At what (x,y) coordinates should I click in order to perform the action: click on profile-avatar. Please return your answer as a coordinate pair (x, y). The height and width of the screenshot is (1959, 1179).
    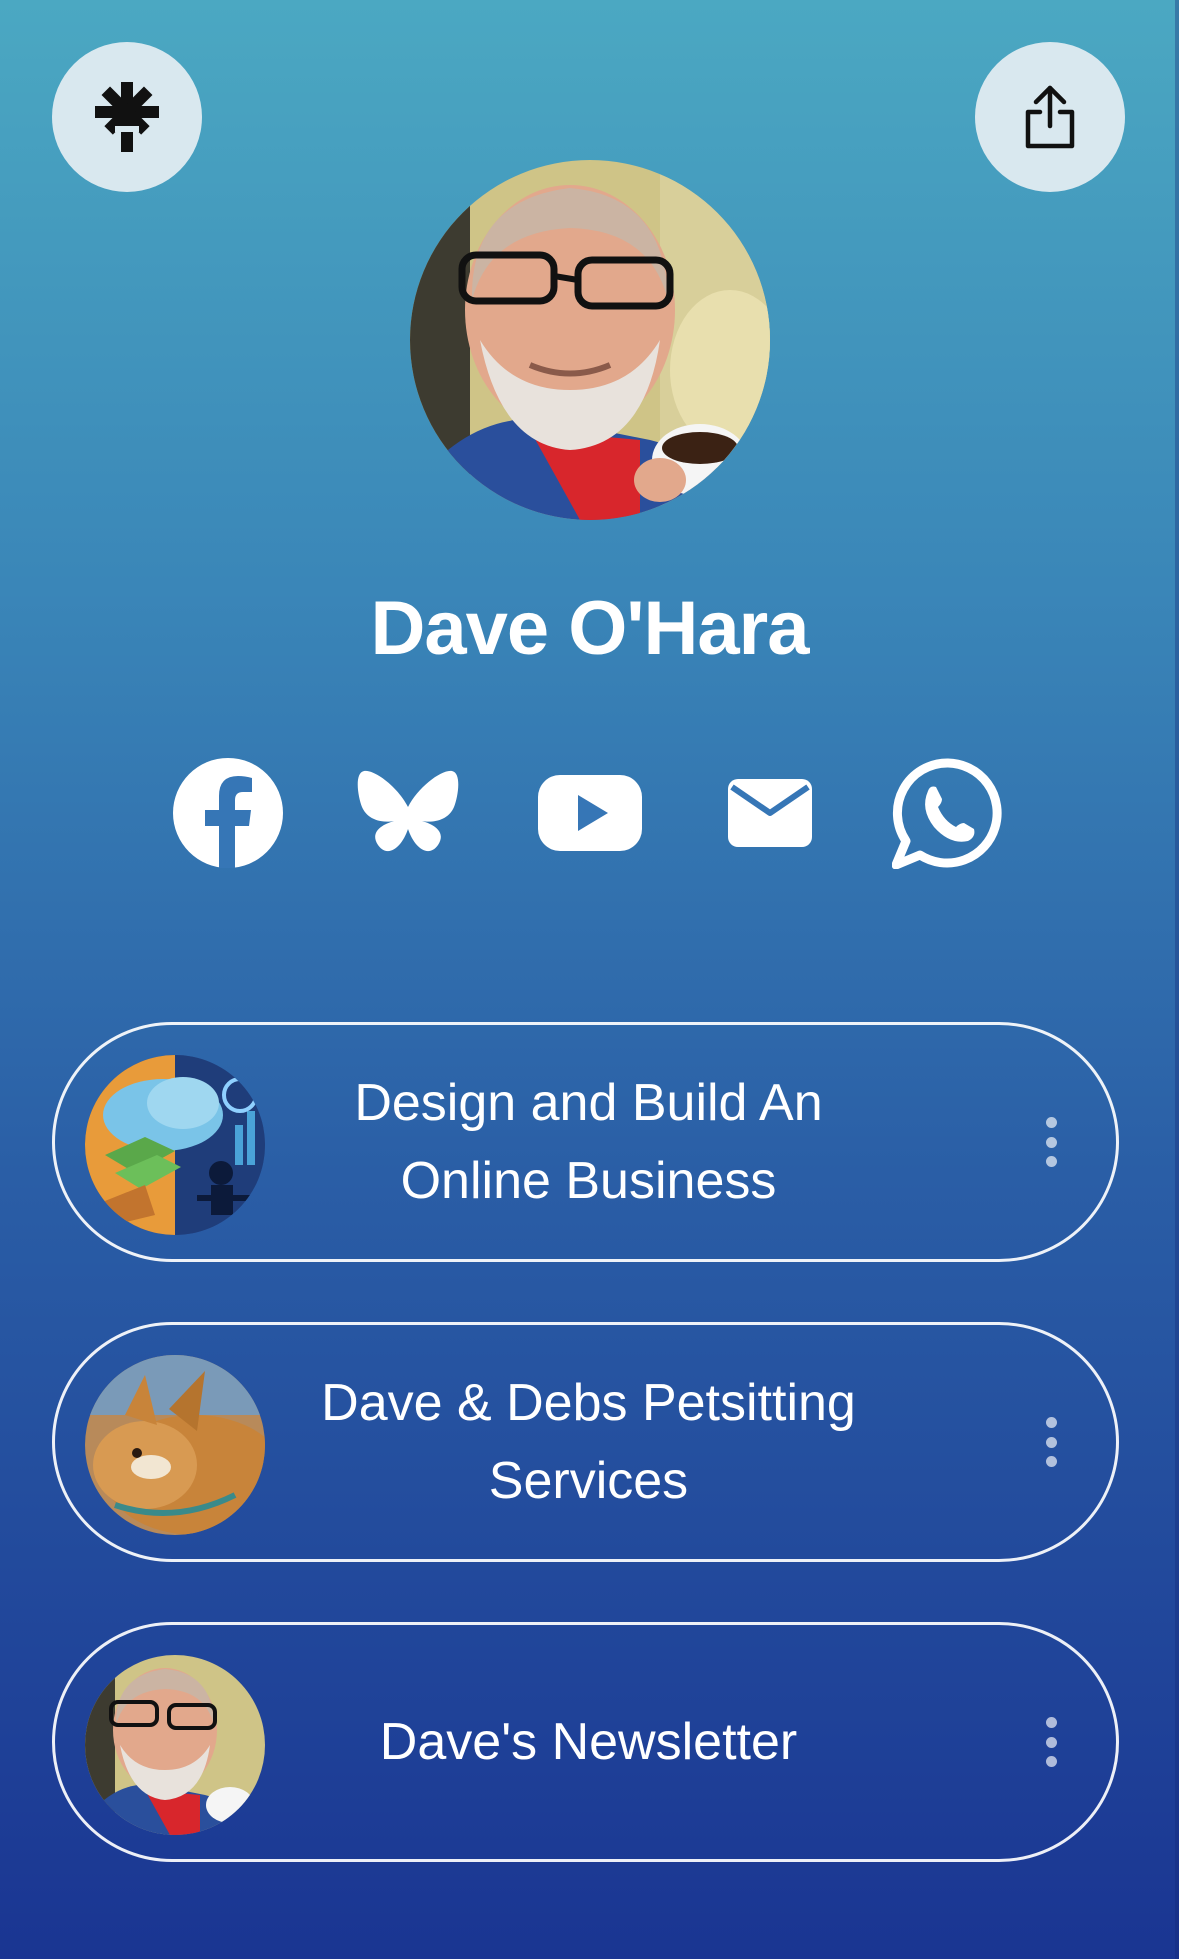
    Looking at the image, I should click on (590, 340).